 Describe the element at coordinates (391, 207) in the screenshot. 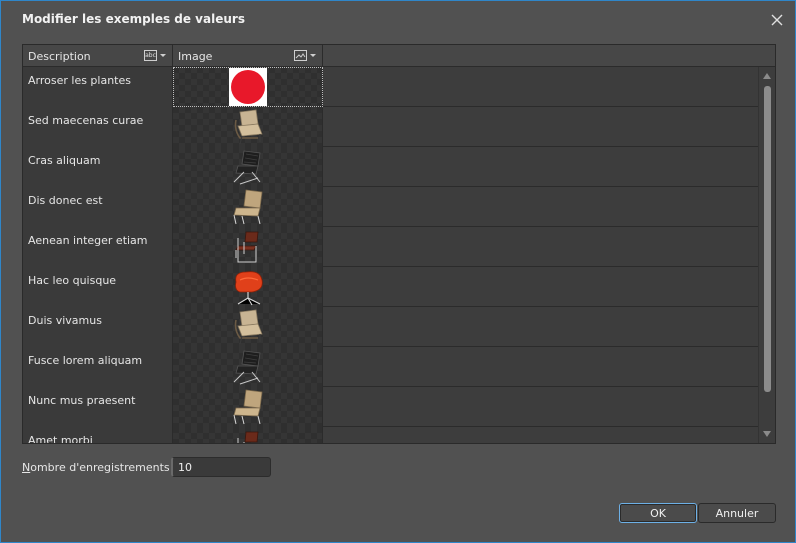

I see `table-row: Dis donec est` at that location.